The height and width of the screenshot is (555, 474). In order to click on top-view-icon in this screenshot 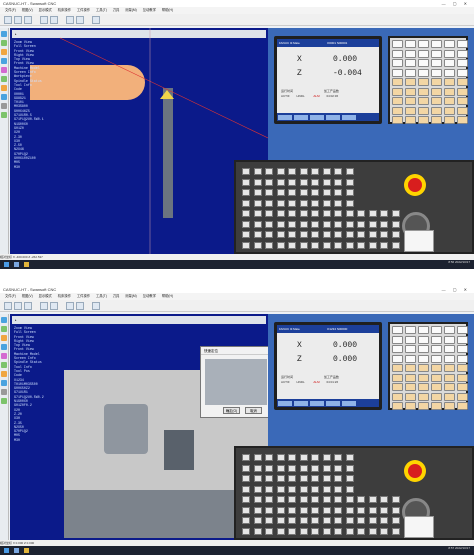, I will do `click(4, 356)`.